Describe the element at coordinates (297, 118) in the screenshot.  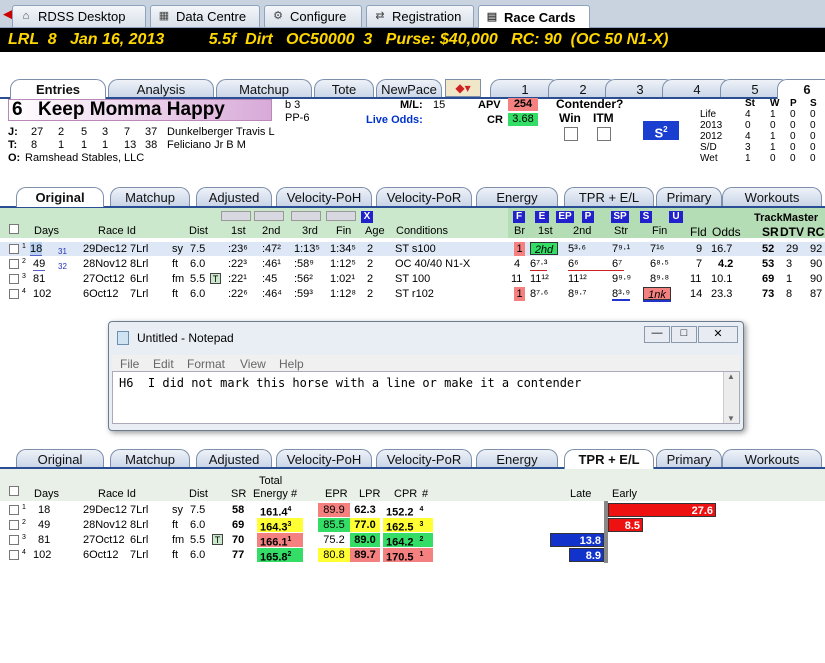
I see `post-position: PP-6` at that location.